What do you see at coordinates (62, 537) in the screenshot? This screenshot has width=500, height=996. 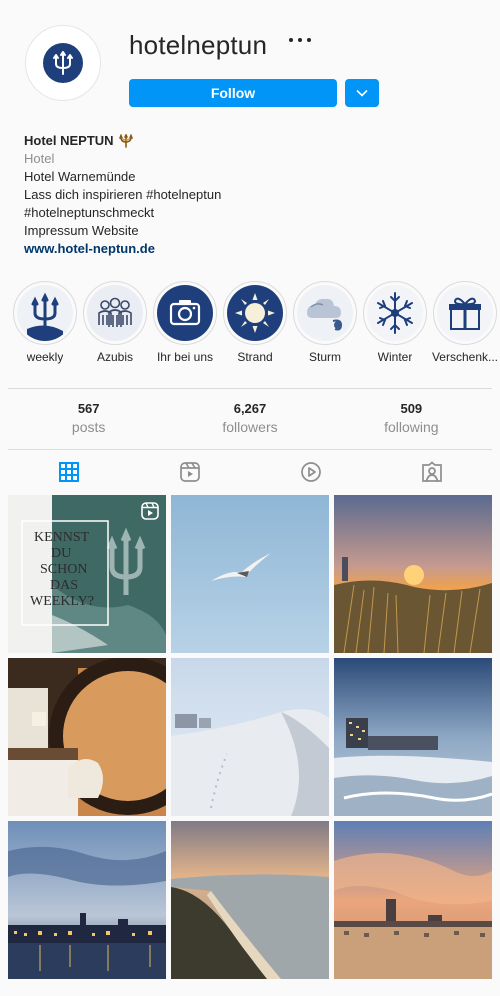 I see `post-text-line: KENNST` at bounding box center [62, 537].